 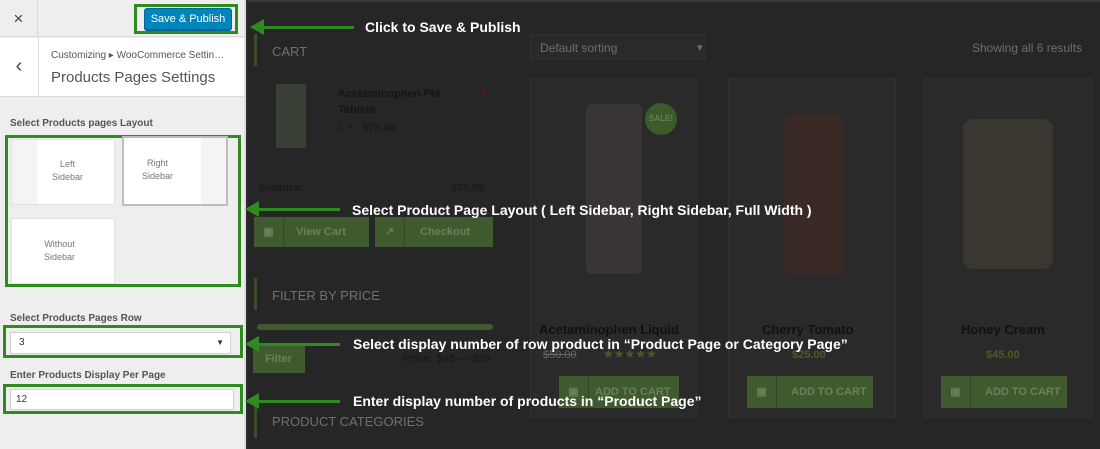 I want to click on chevron-down-icon: ▾, so click(x=700, y=48).